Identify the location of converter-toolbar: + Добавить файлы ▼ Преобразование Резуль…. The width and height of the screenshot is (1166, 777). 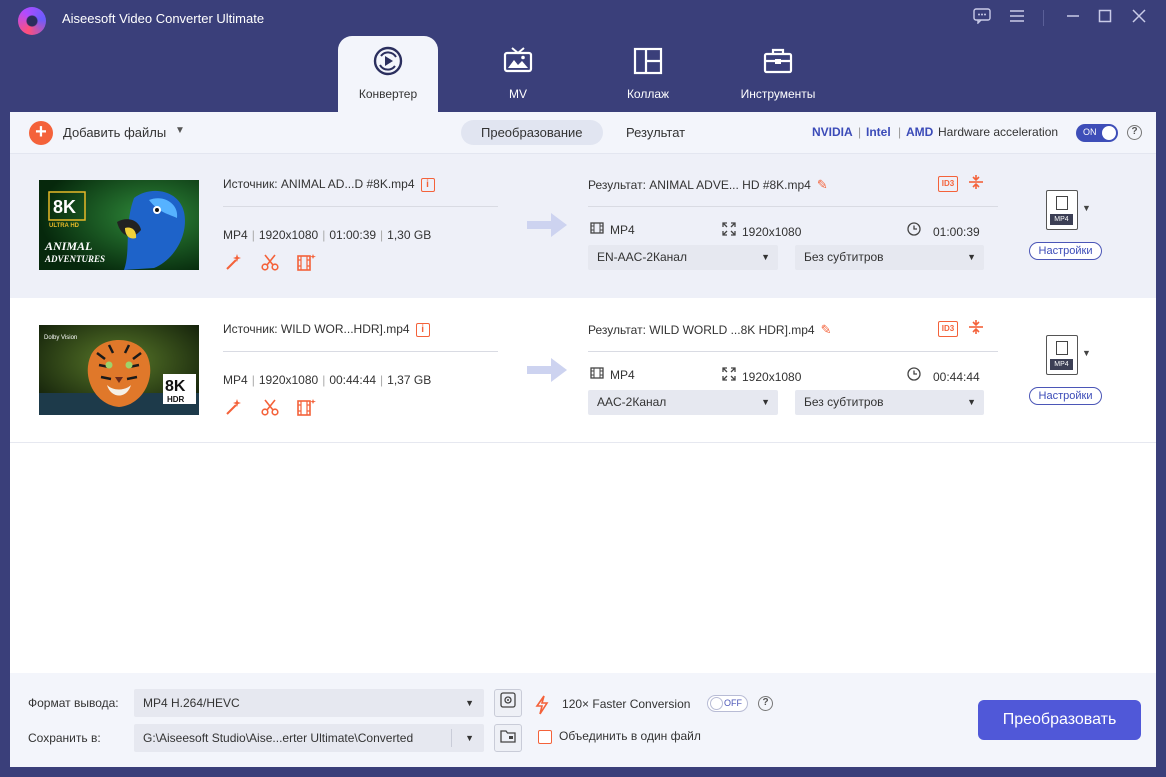
(583, 133).